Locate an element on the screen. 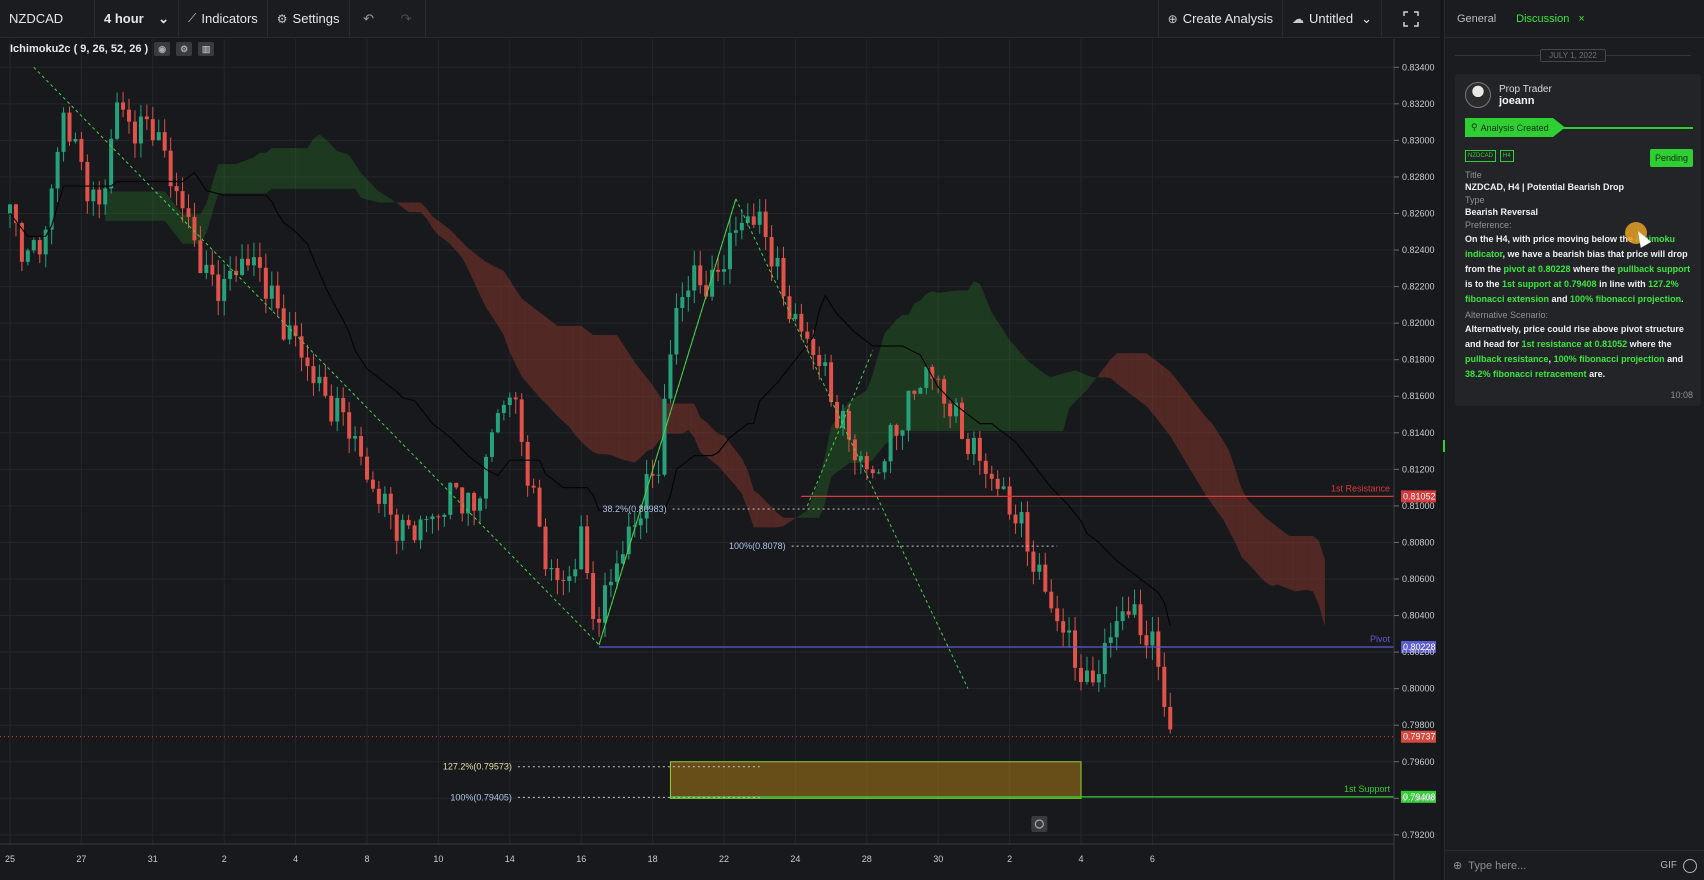 Image resolution: width=1704 pixels, height=880 pixels. gif-button: GIF is located at coordinates (1668, 865).